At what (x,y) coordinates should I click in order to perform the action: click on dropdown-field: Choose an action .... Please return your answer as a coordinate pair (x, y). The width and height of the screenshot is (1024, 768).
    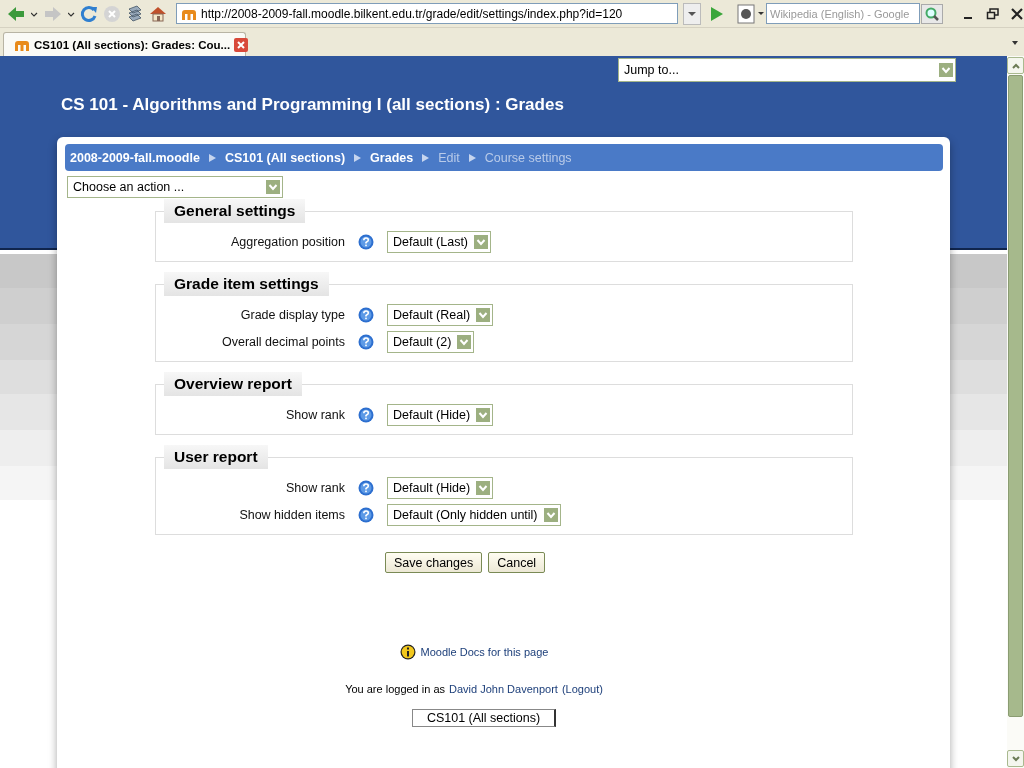
    Looking at the image, I should click on (175, 187).